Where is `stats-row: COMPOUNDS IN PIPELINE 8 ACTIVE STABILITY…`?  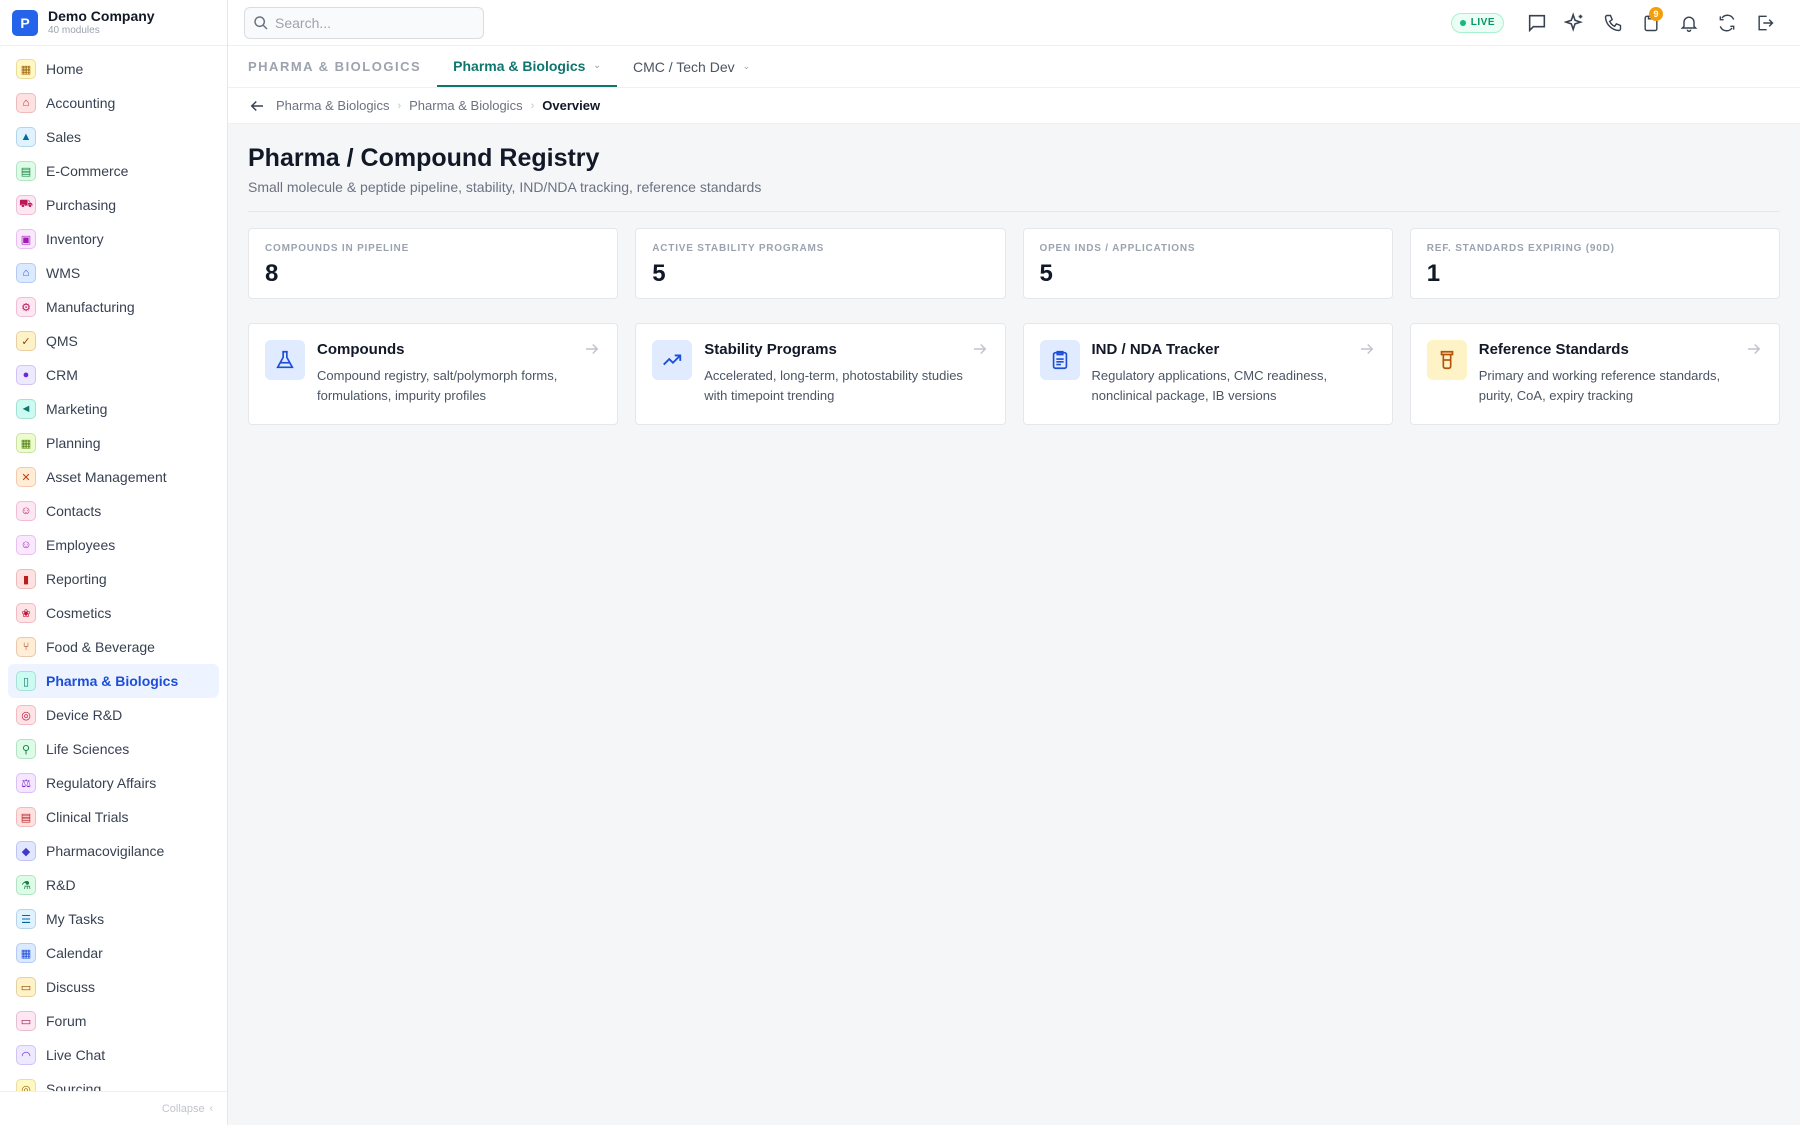
stats-row: COMPOUNDS IN PIPELINE 8 ACTIVE STABILITY… is located at coordinates (1014, 263).